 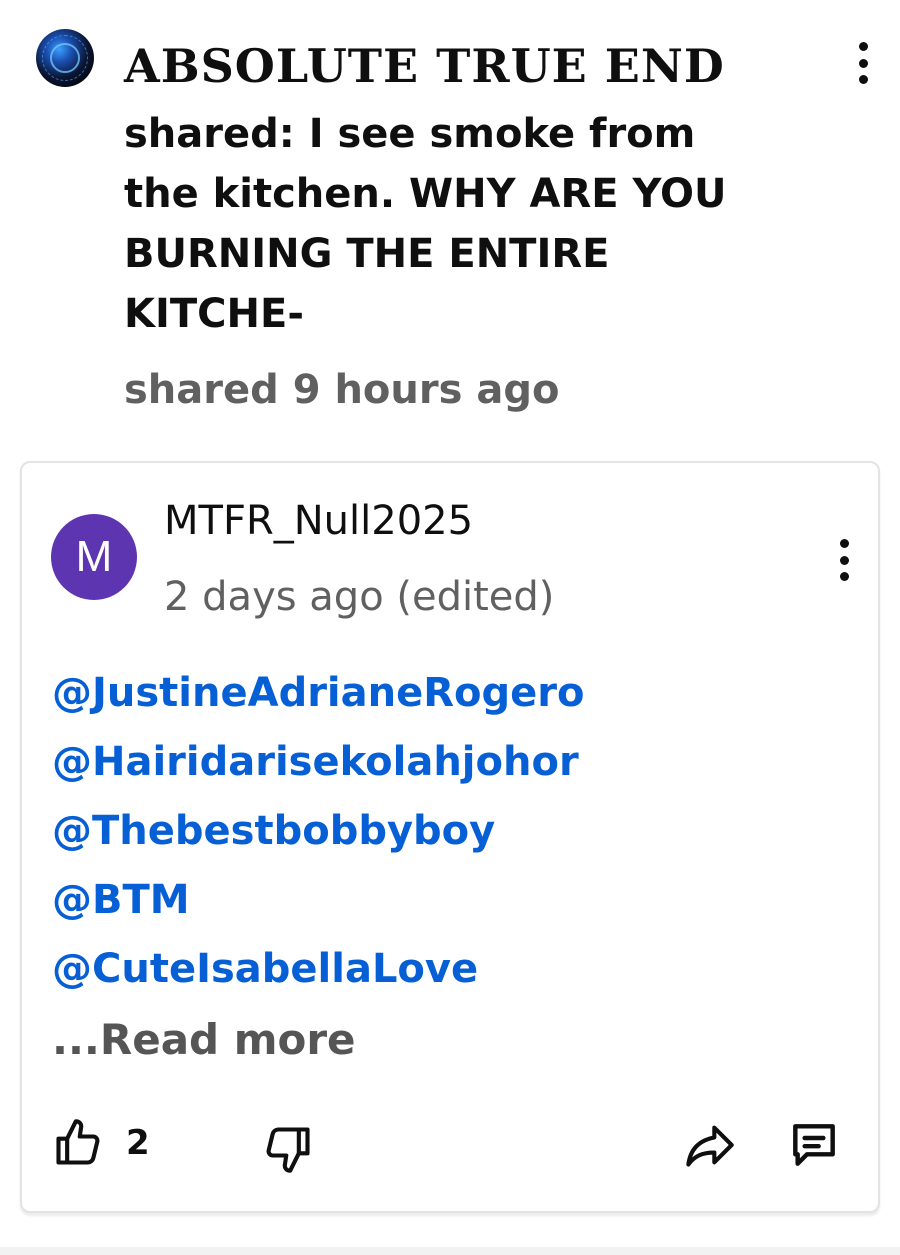 What do you see at coordinates (65, 58) in the screenshot?
I see `post-avatar` at bounding box center [65, 58].